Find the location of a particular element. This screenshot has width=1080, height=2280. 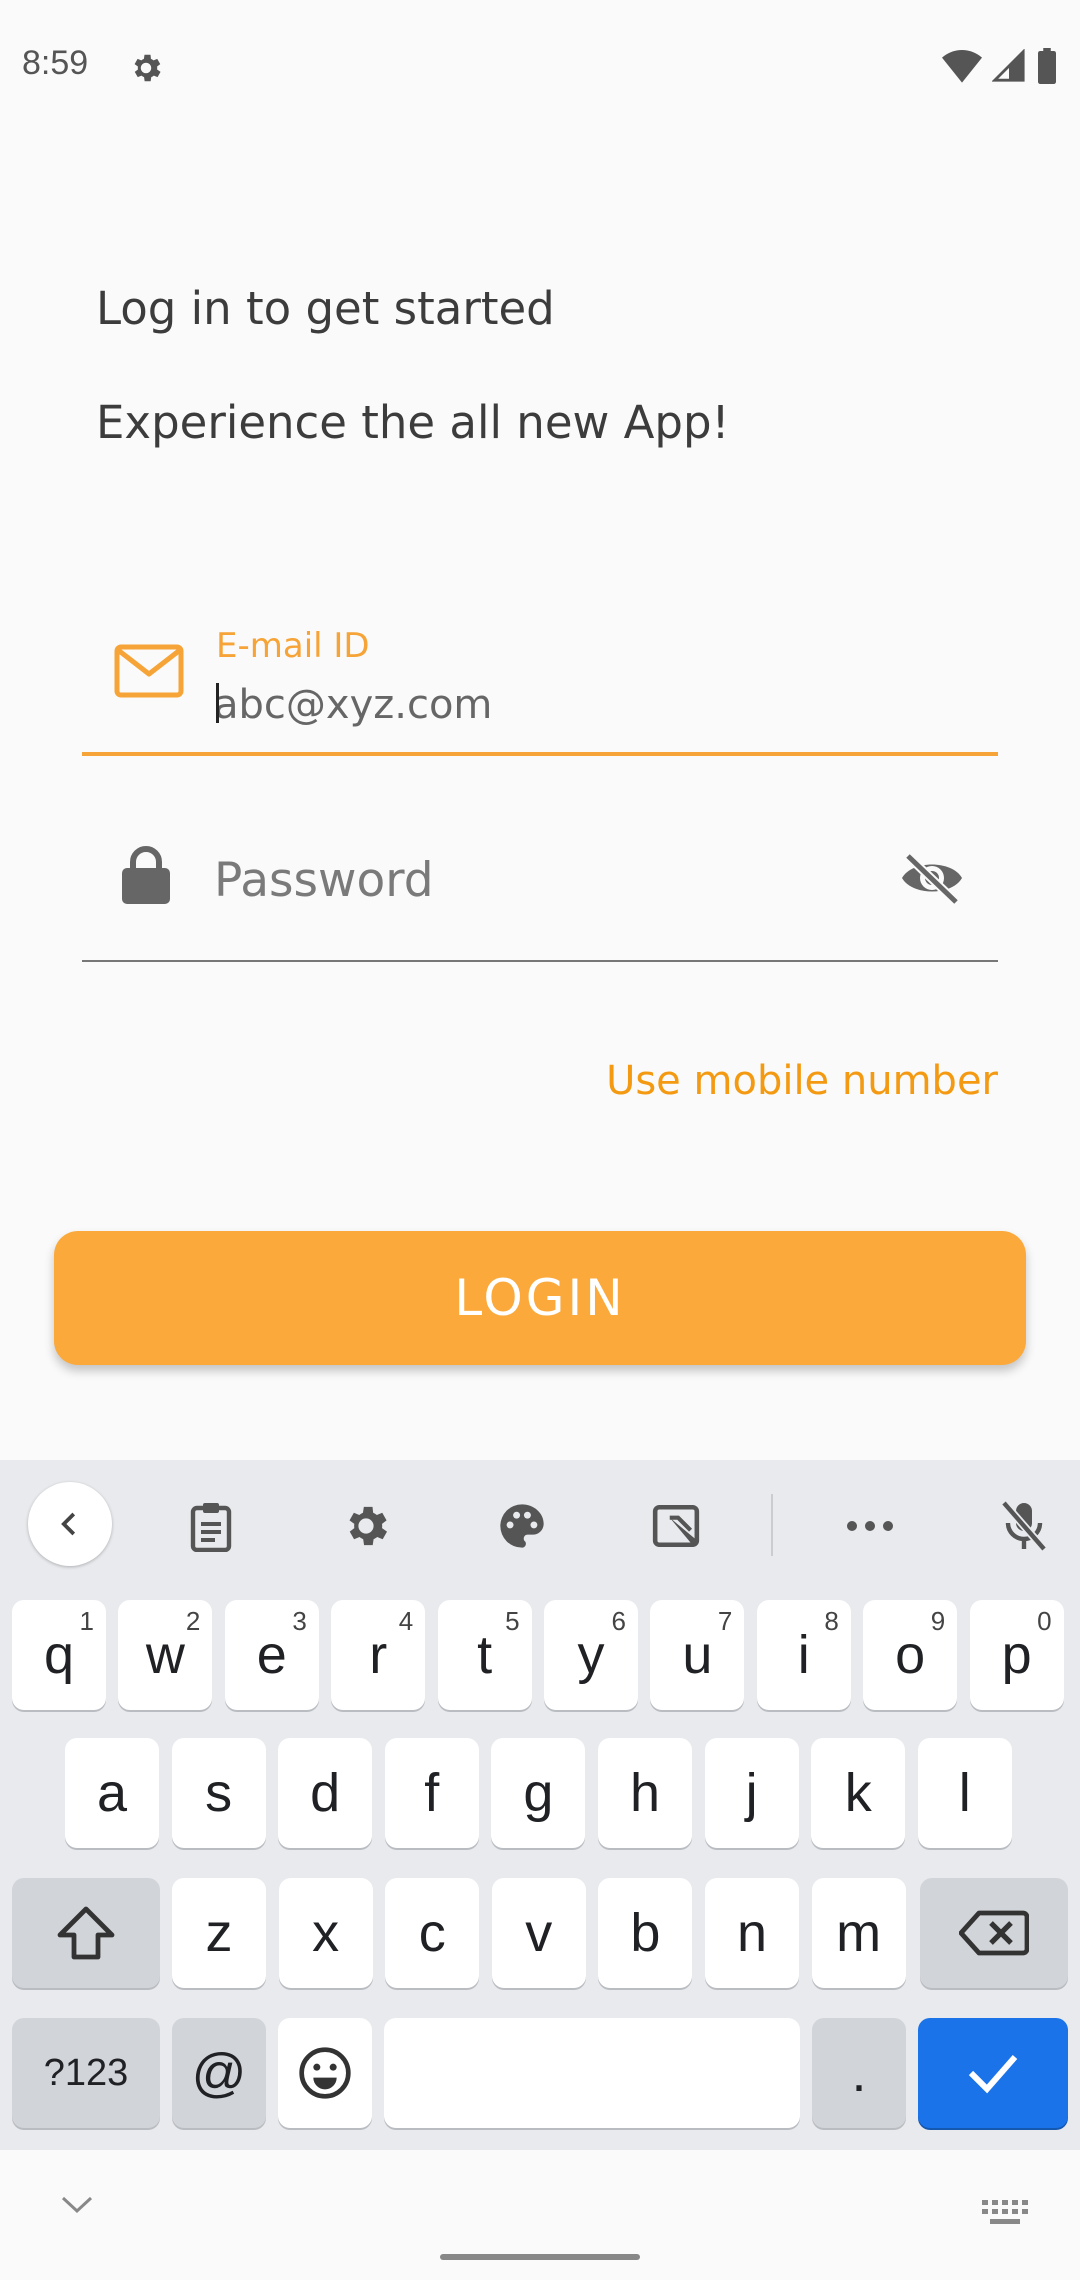

toolbar-divider is located at coordinates (772, 1525).